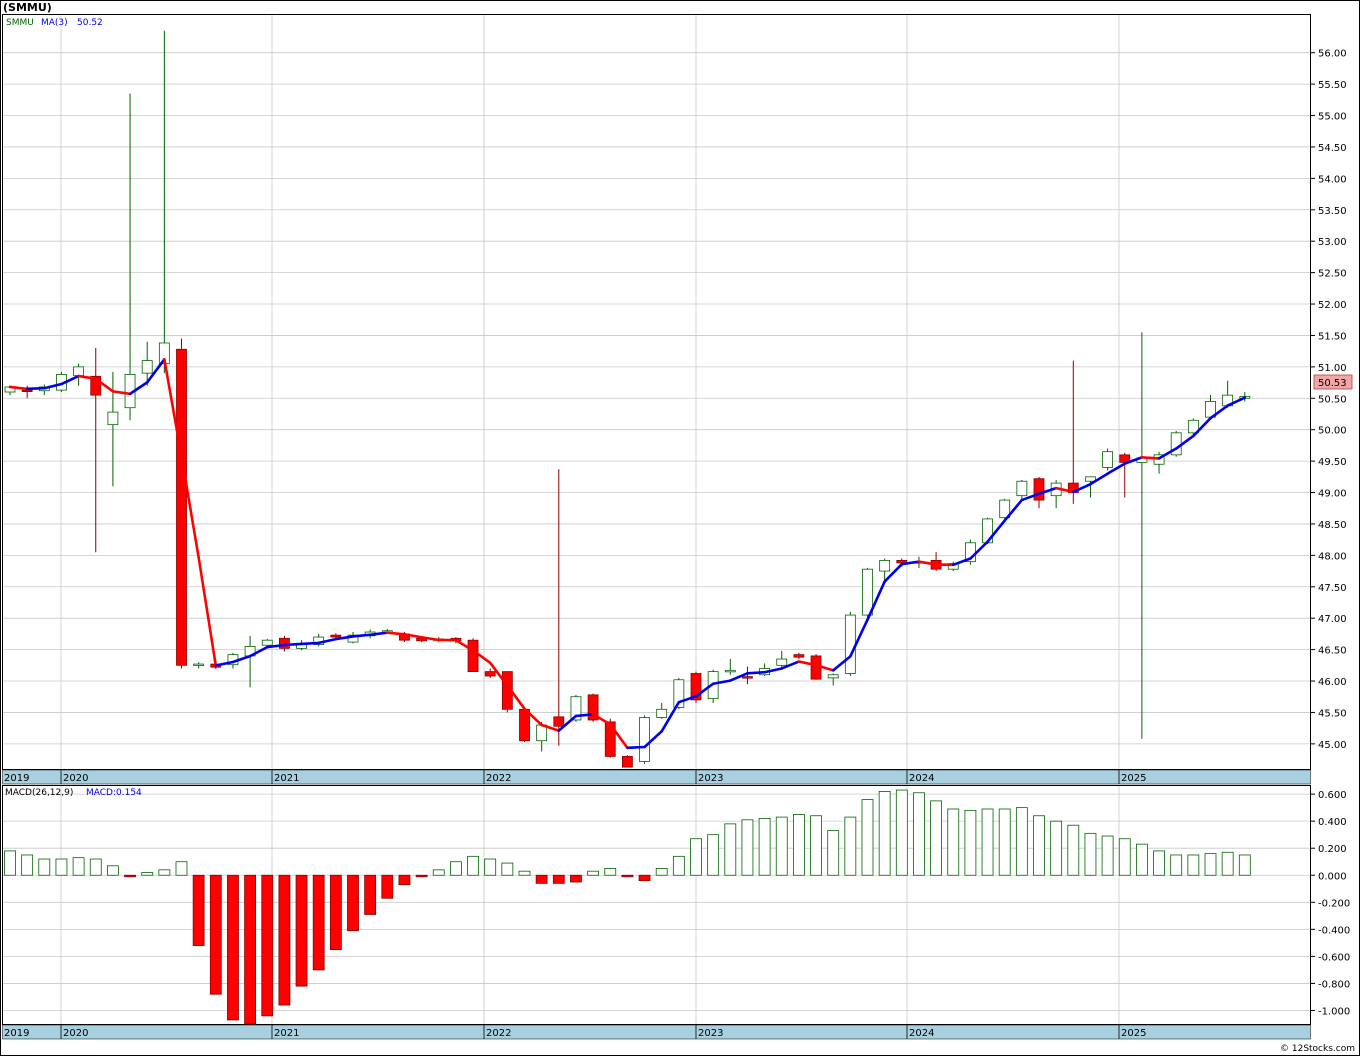 The image size is (1360, 1056). I want to click on macd-x-label: 2023, so click(710, 1033).